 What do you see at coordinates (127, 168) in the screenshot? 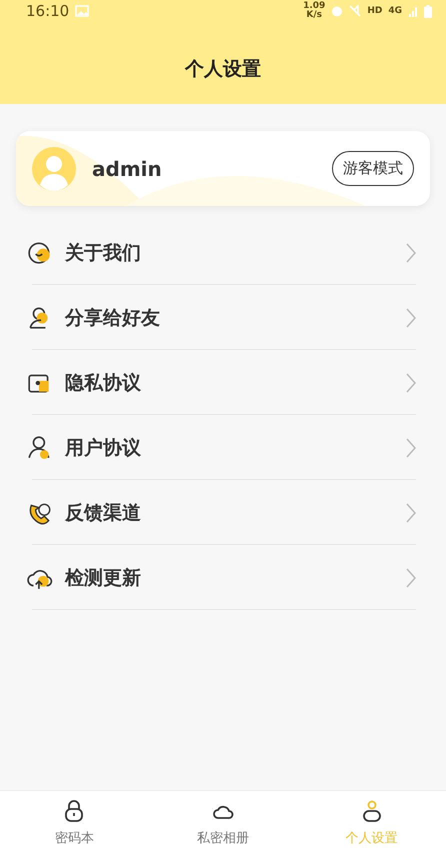
I see `username: admin` at bounding box center [127, 168].